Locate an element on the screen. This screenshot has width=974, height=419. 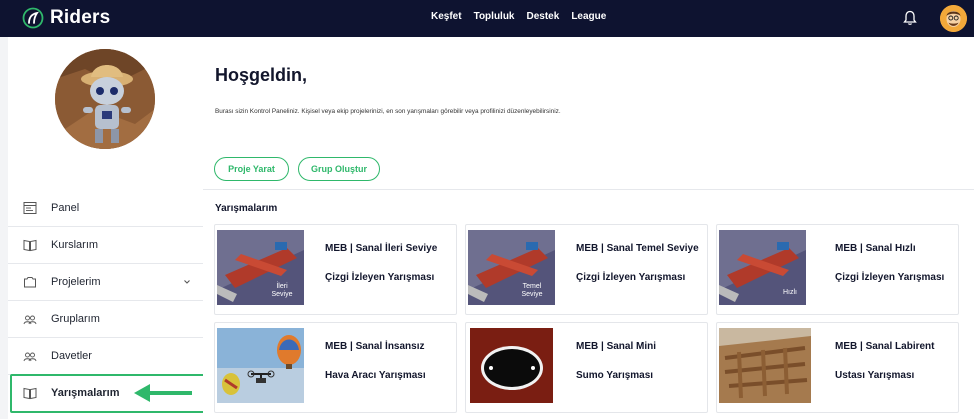
card-title: MEB | Sanal Mini is located at coordinates (616, 346).